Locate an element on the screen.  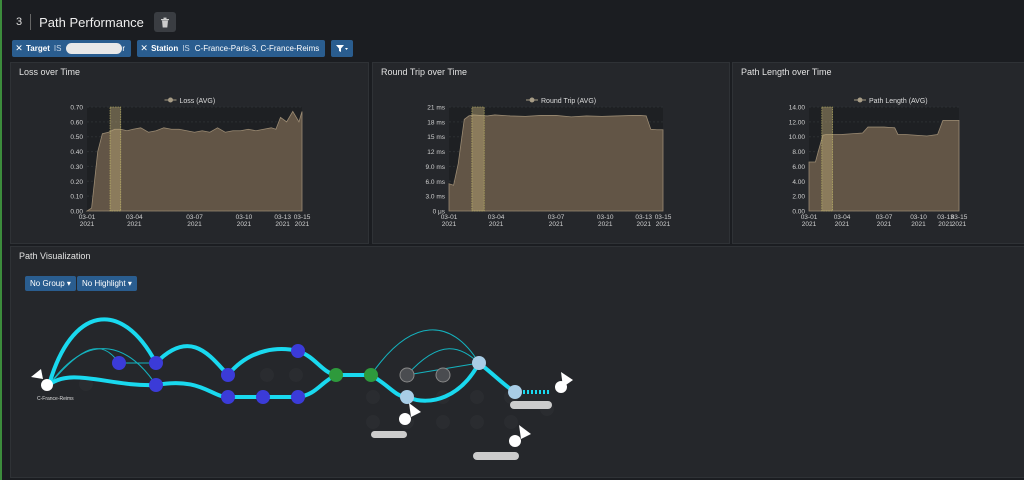
filter-key: Station is located at coordinates (165, 48).